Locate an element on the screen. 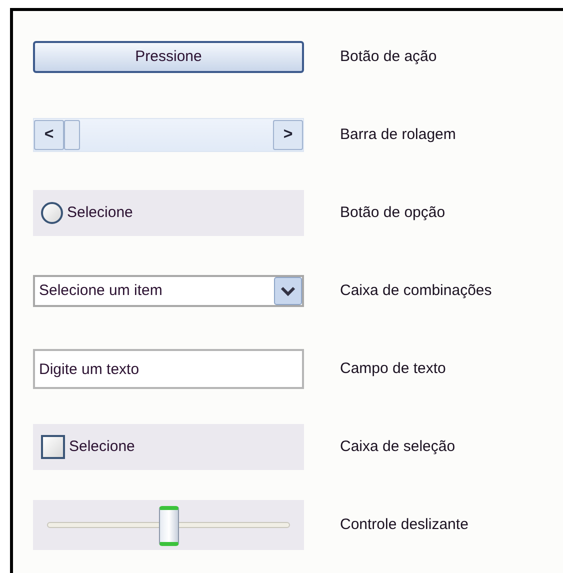 The height and width of the screenshot is (573, 563). control-description: Botão de opção is located at coordinates (393, 212).